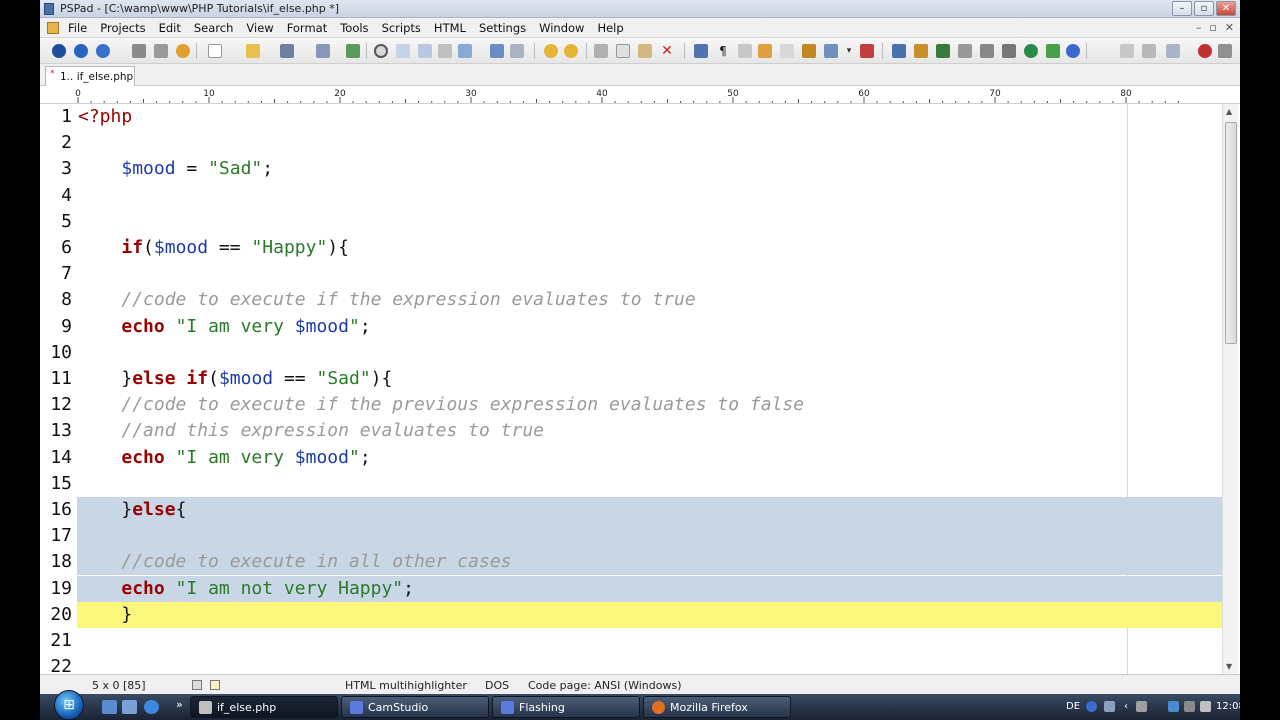 This screenshot has width=1280, height=720. I want to click on line-ending: DOS, so click(497, 685).